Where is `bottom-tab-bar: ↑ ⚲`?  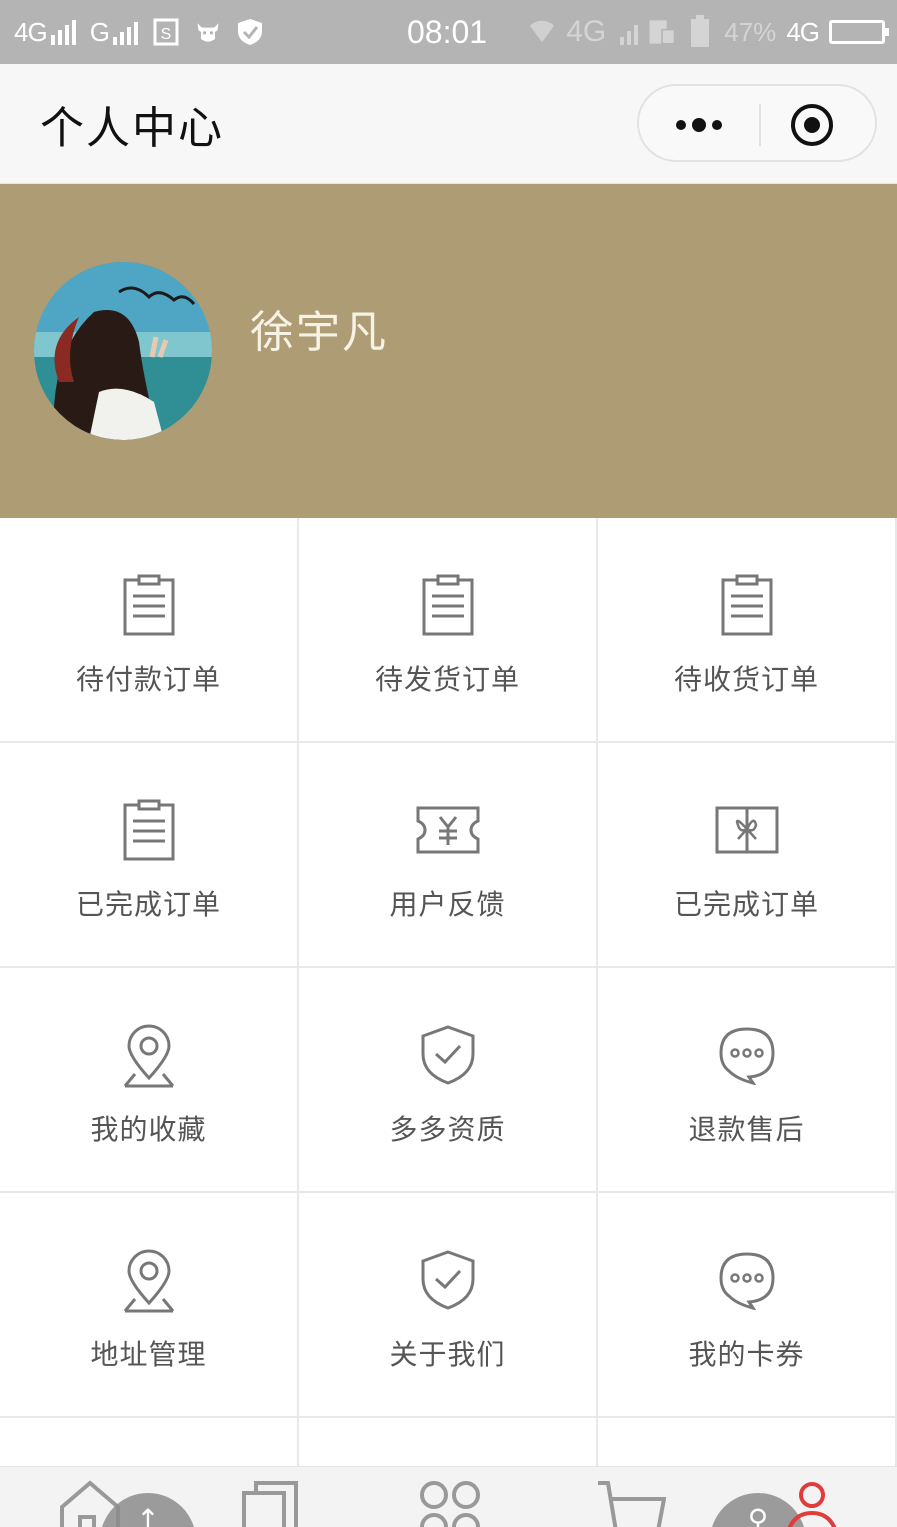 bottom-tab-bar: ↑ ⚲ is located at coordinates (448, 1496).